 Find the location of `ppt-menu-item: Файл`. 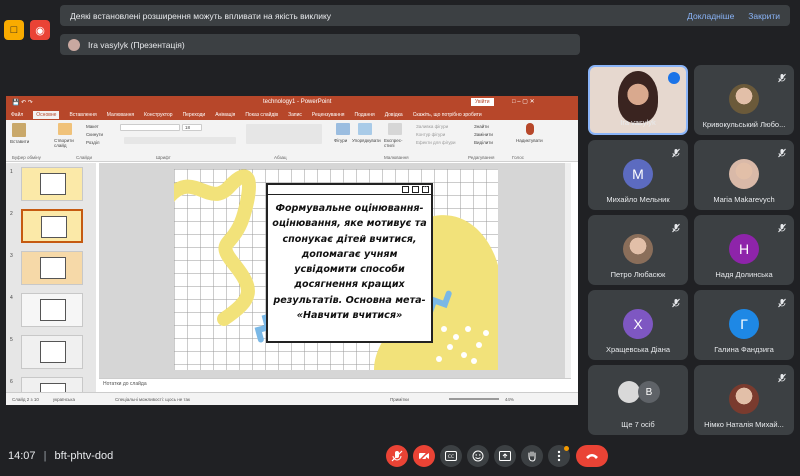

ppt-menu-item: Файл is located at coordinates (17, 115).